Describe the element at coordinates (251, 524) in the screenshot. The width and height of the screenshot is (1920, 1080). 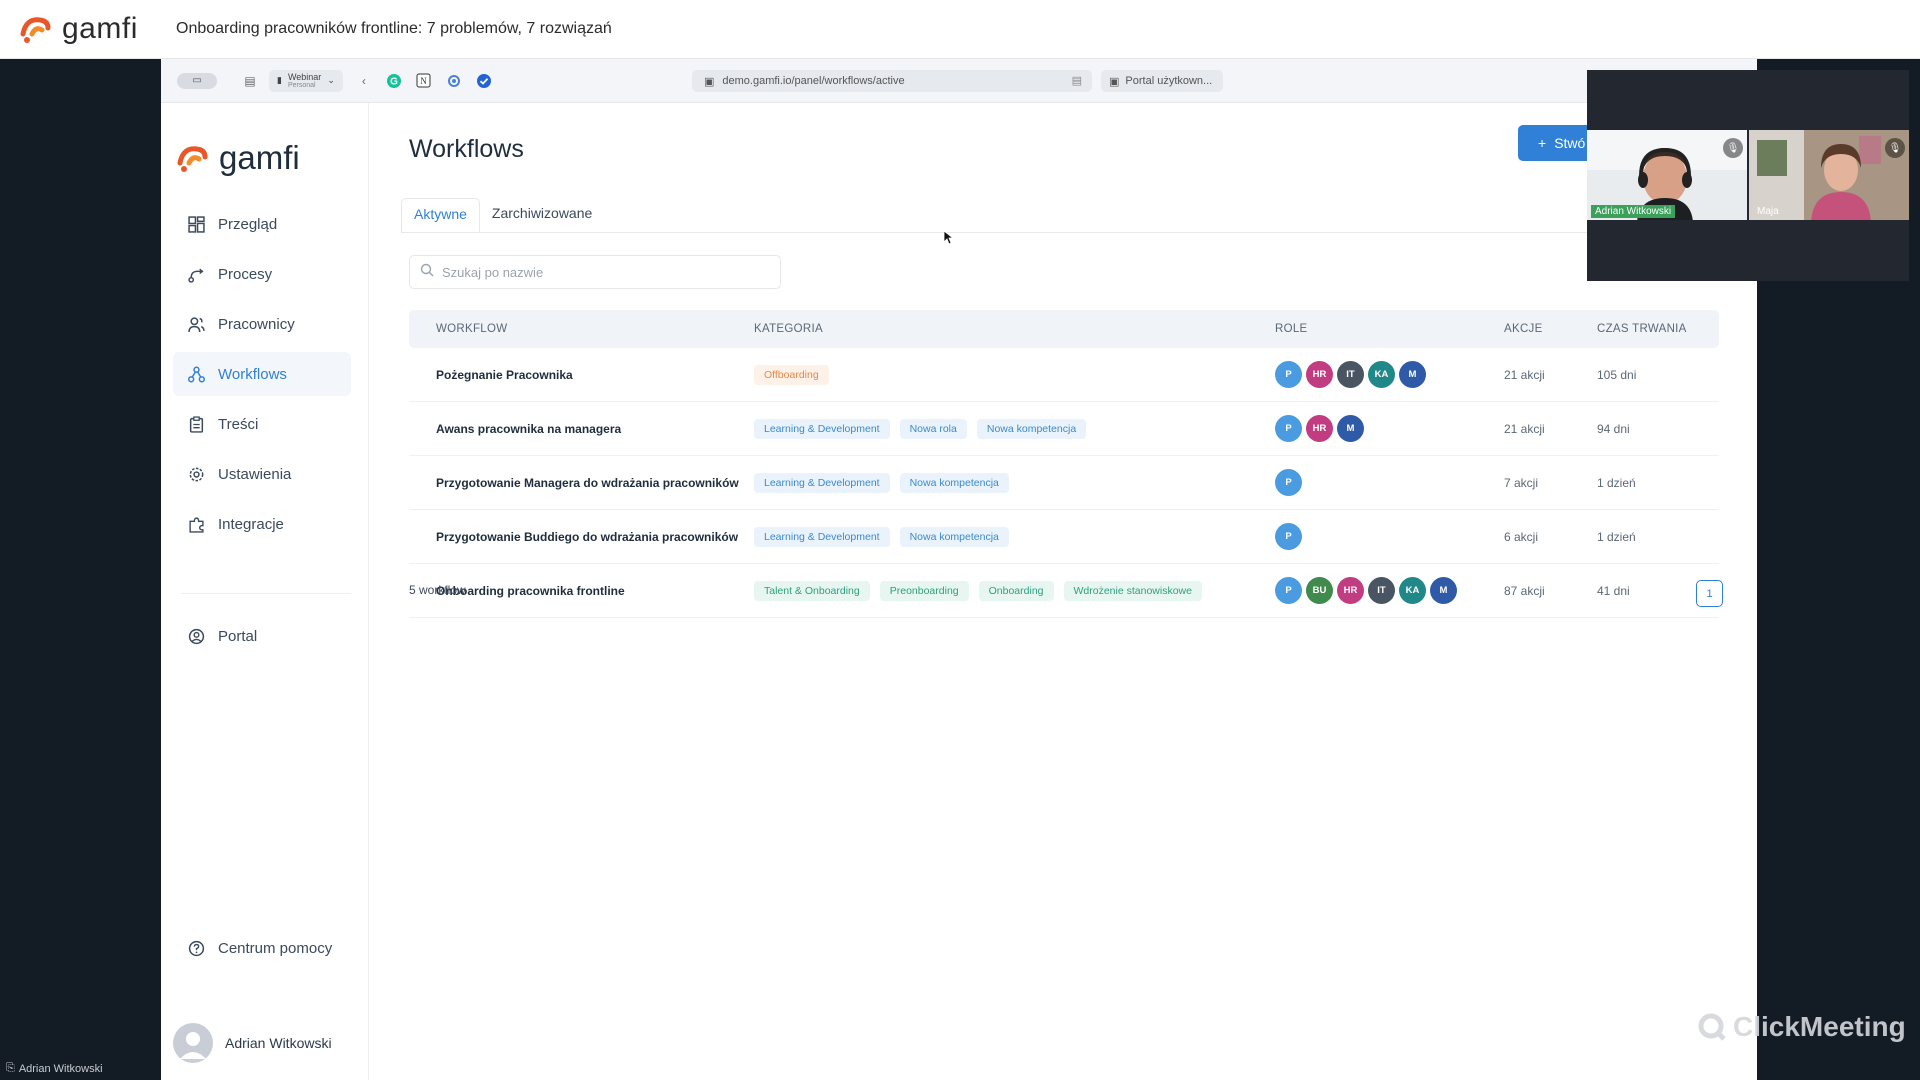
I see `sidebar-item-label: Integracje` at that location.